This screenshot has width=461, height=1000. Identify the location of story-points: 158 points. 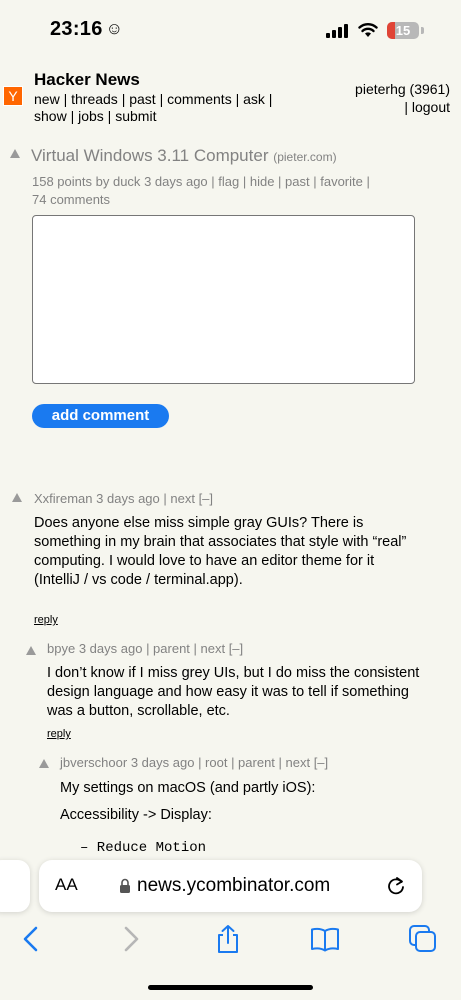
(62, 181).